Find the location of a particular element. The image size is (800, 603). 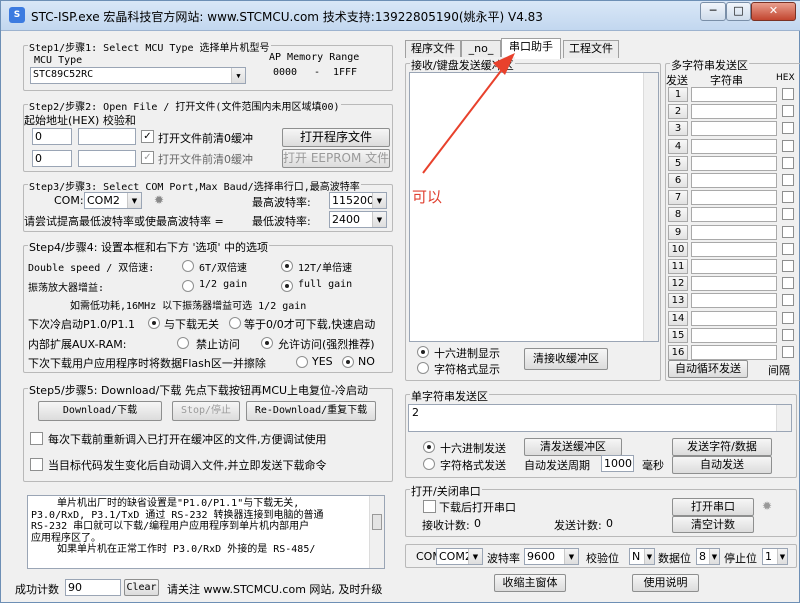

radio-full-gain is located at coordinates (287, 286).